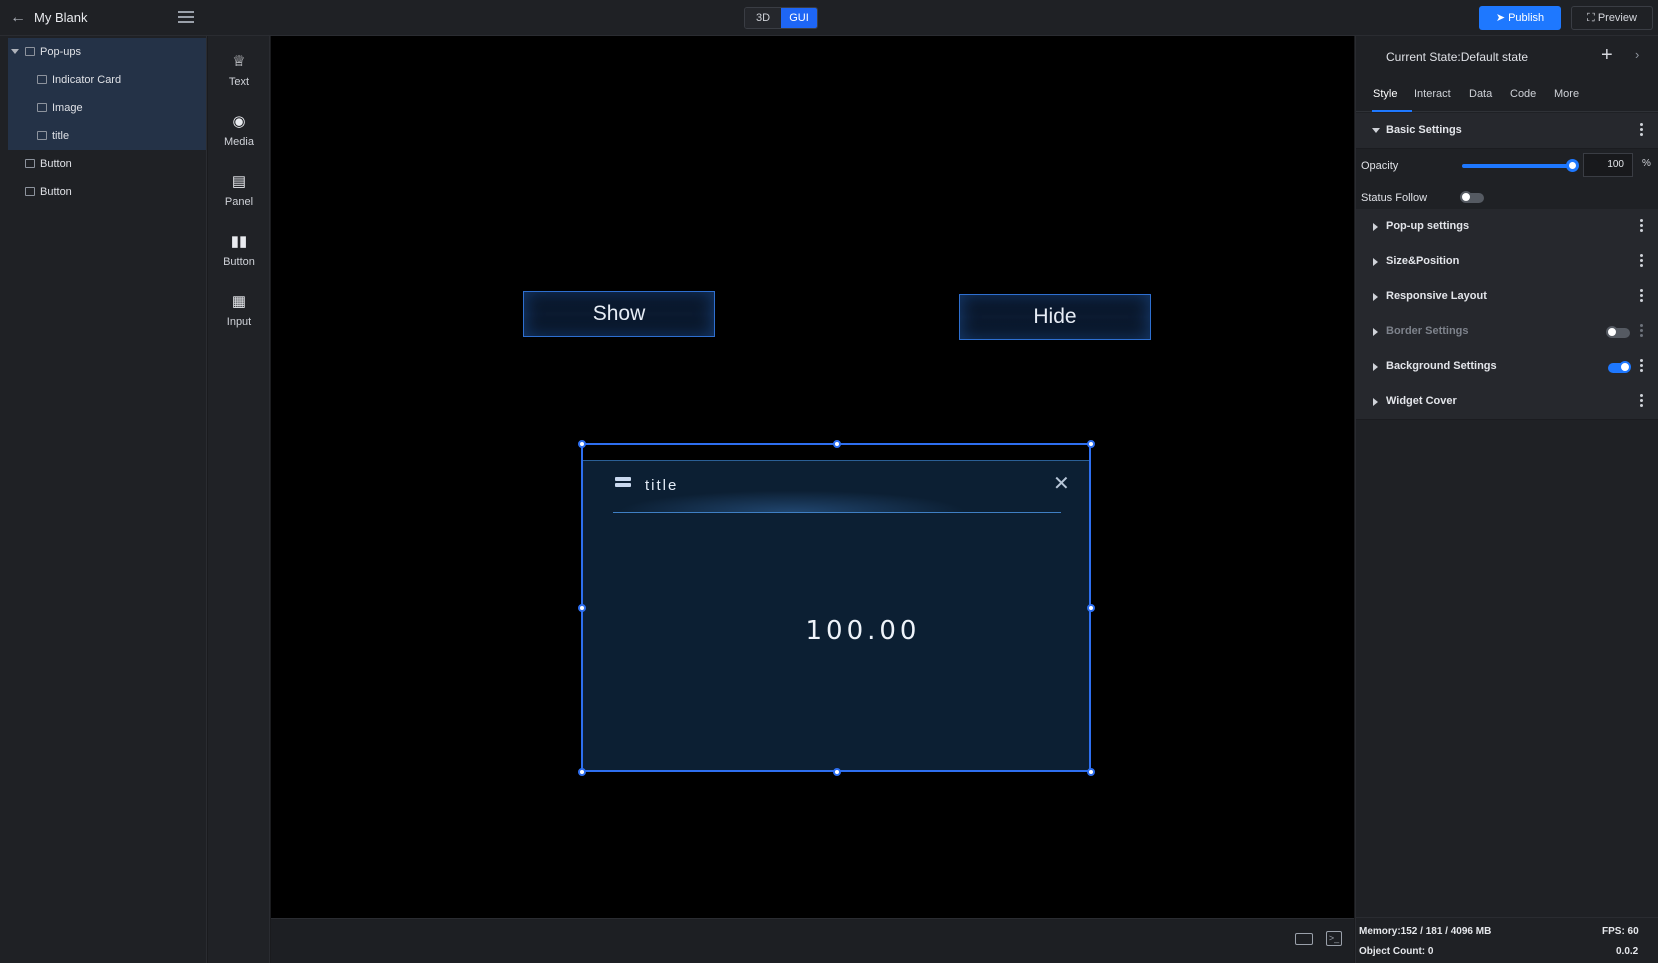 The image size is (1658, 963). I want to click on tool-label: Text, so click(239, 82).